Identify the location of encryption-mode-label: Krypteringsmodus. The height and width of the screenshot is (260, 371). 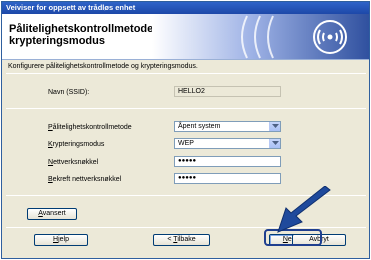
(76, 144).